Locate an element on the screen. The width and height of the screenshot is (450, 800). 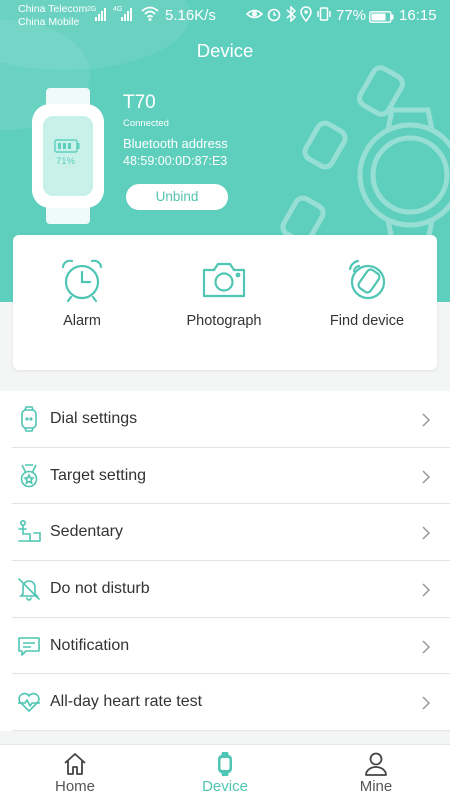
camera-icon is located at coordinates (224, 280).